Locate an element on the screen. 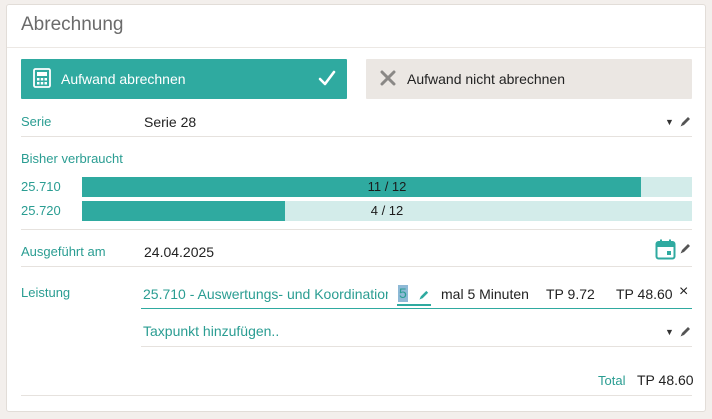  service-total-tp: TP 48.60 is located at coordinates (644, 294).